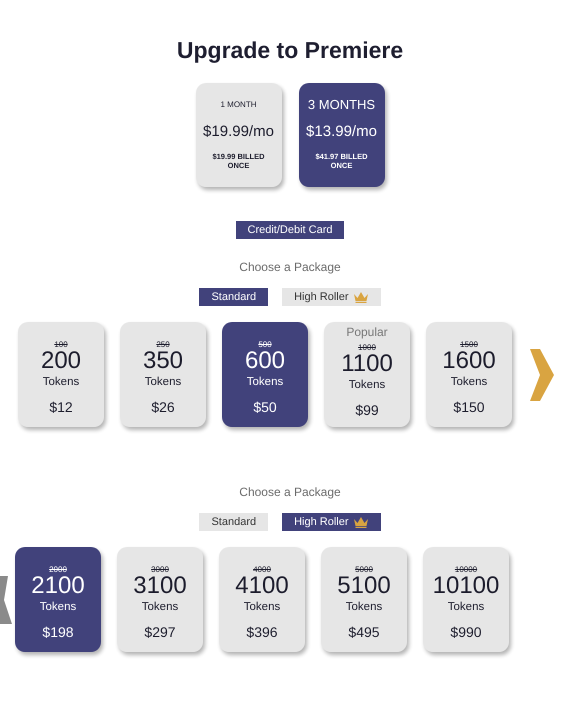 This screenshot has height=711, width=580. What do you see at coordinates (61, 361) in the screenshot?
I see `token-amount: 200` at bounding box center [61, 361].